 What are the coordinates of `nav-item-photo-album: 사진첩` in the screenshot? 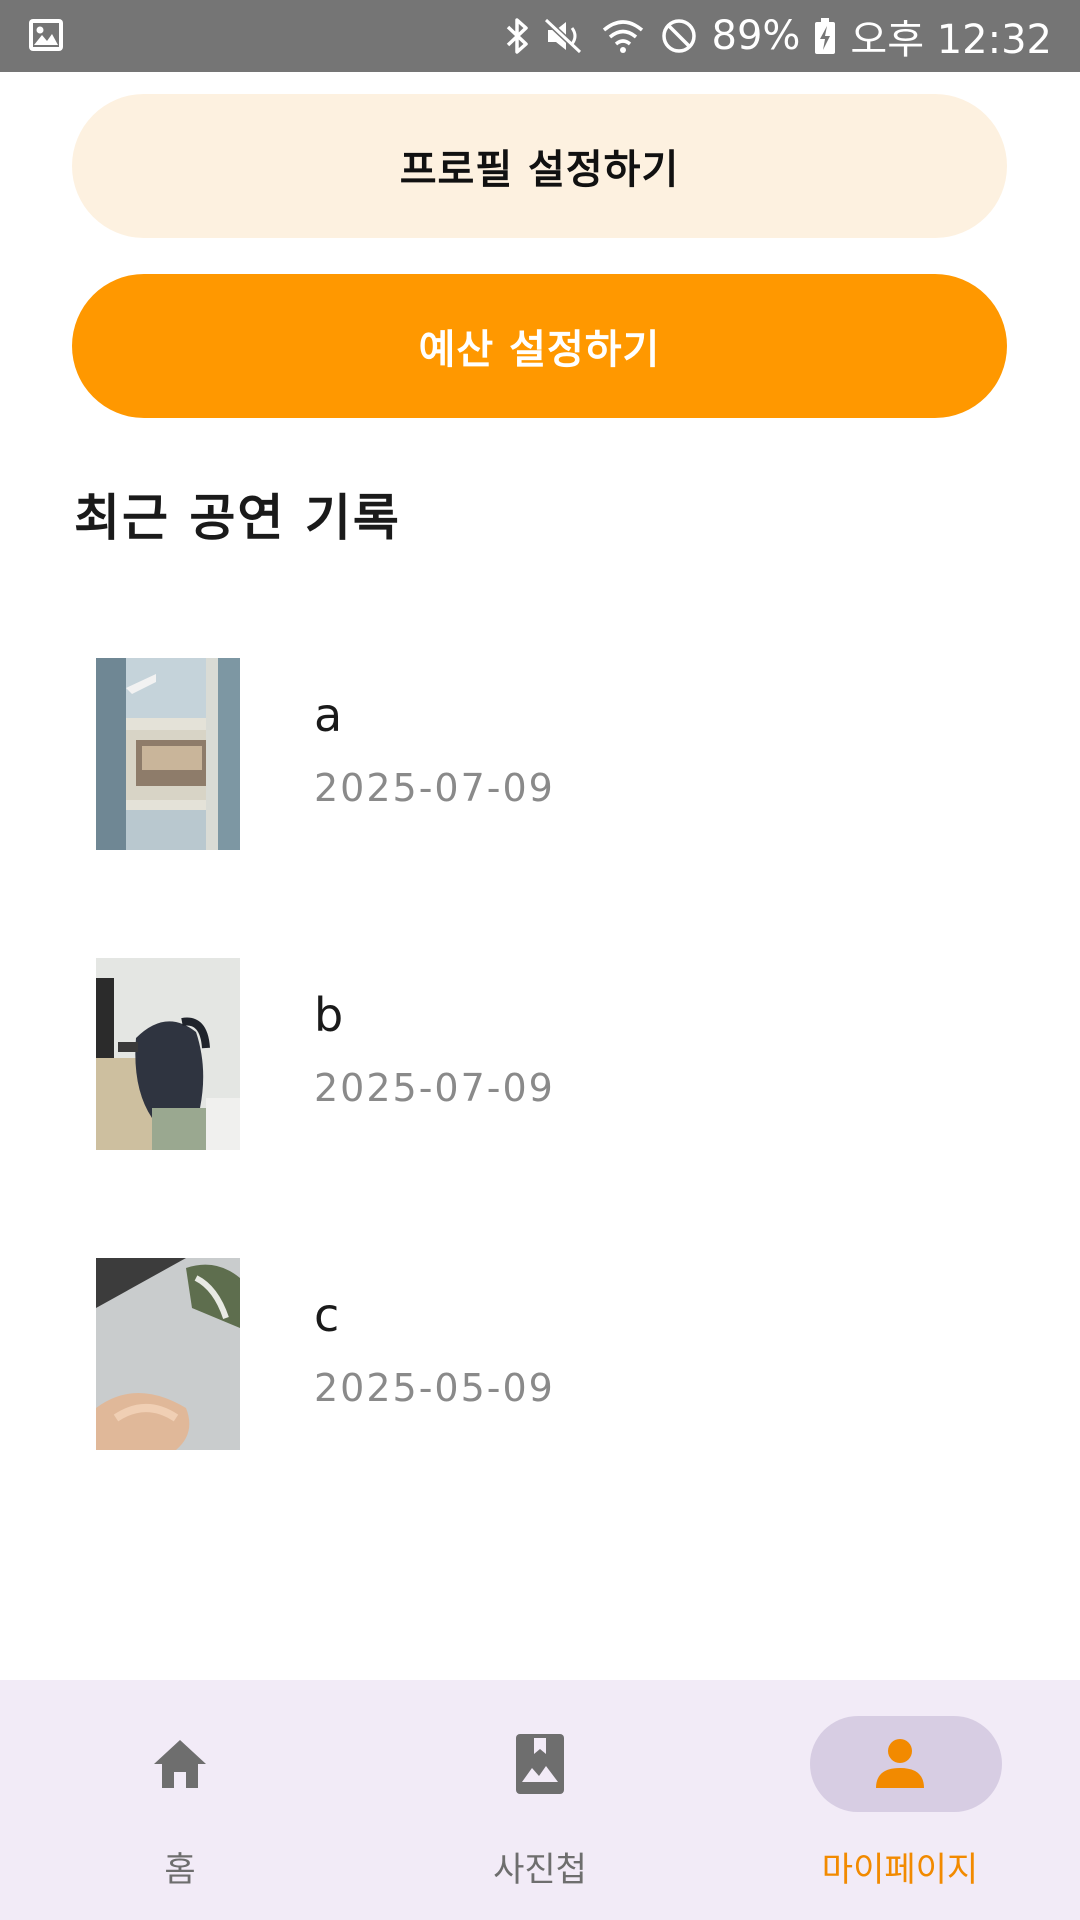 It's located at (540, 1800).